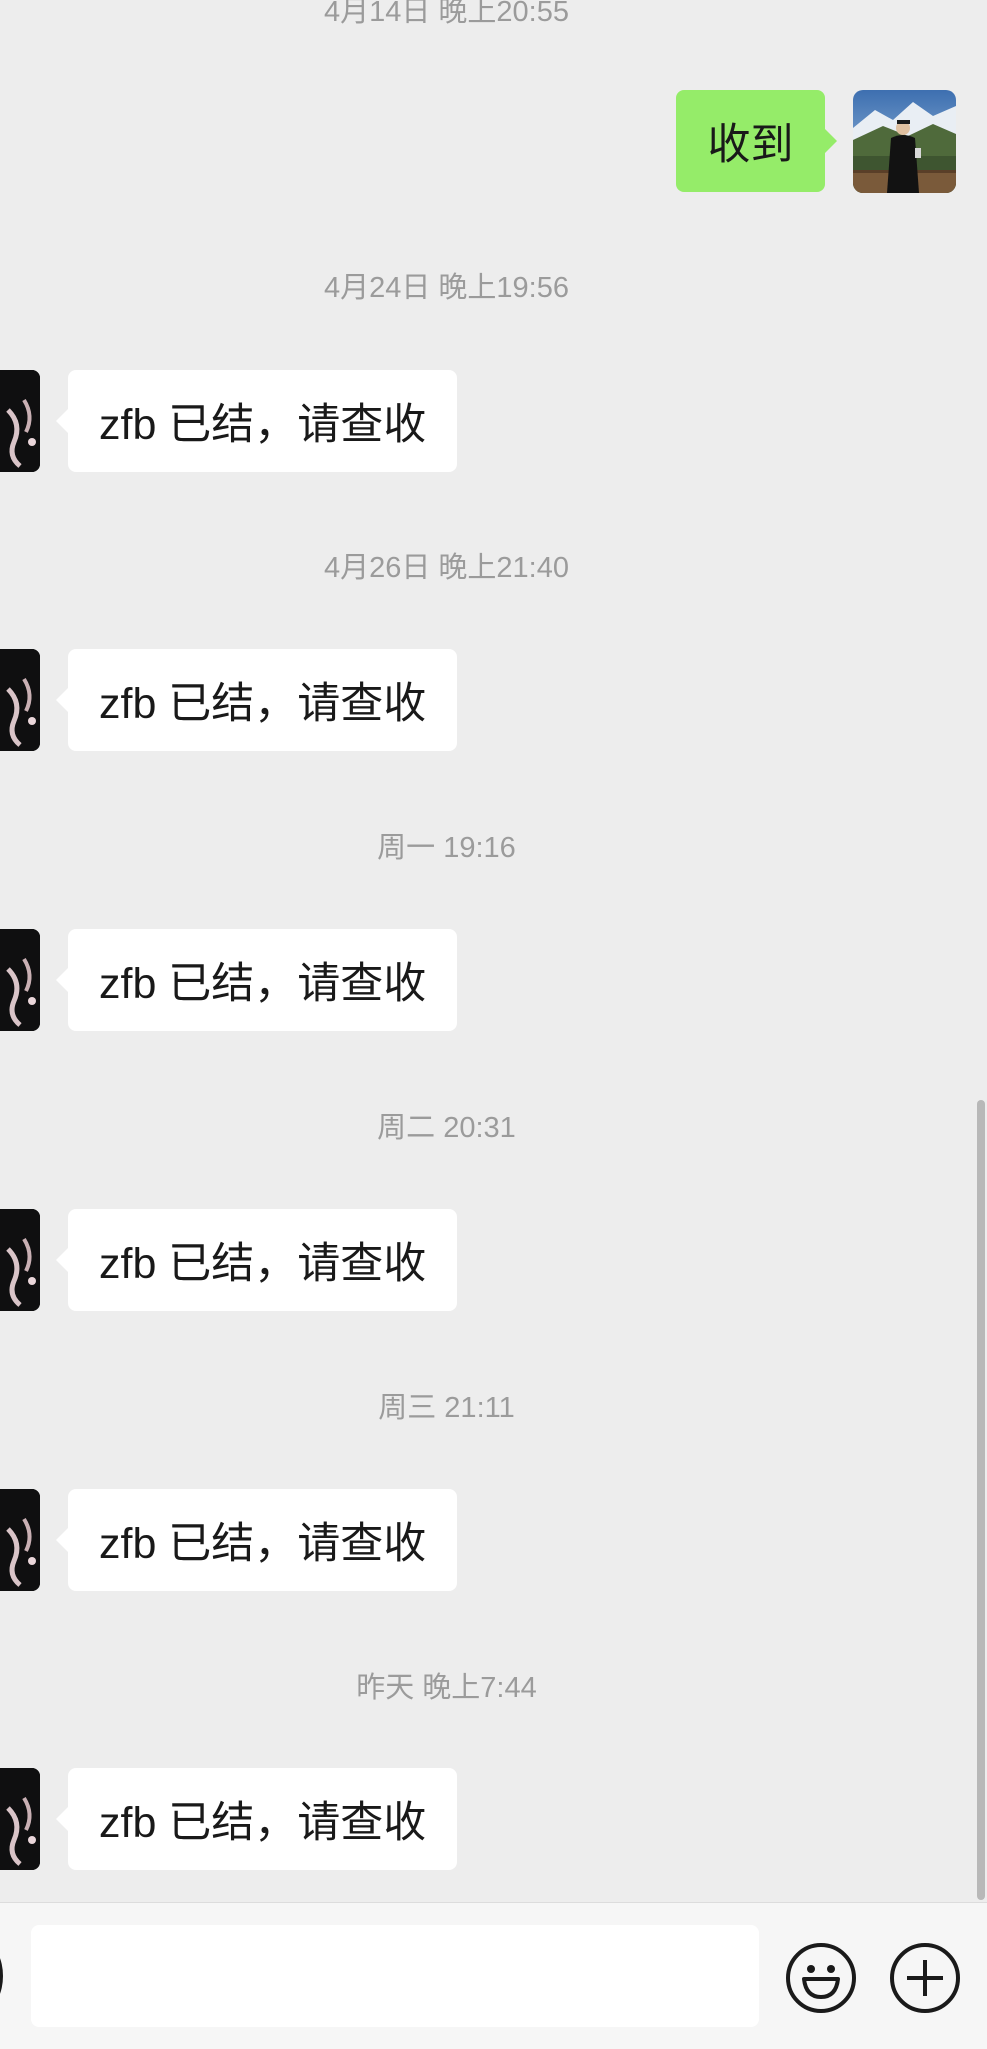  What do you see at coordinates (756, 141) in the screenshot?
I see `sent-message-bubble: 收到` at bounding box center [756, 141].